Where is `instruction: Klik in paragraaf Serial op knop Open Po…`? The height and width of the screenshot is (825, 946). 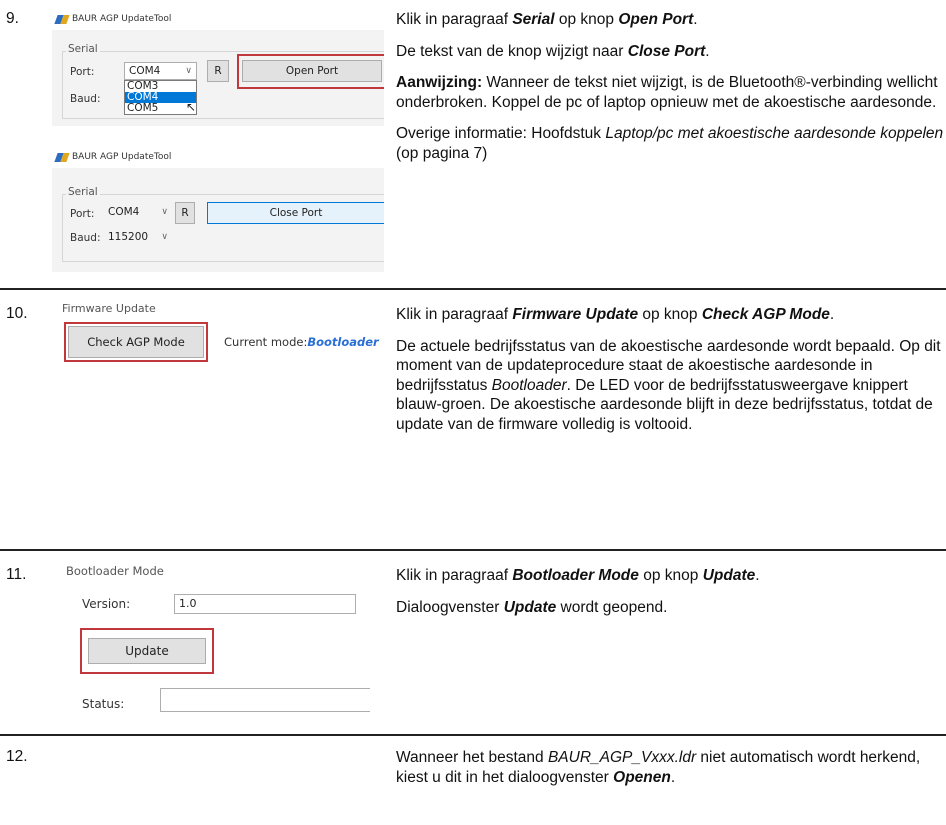 instruction: Klik in paragraaf Serial op knop Open Po… is located at coordinates (547, 19).